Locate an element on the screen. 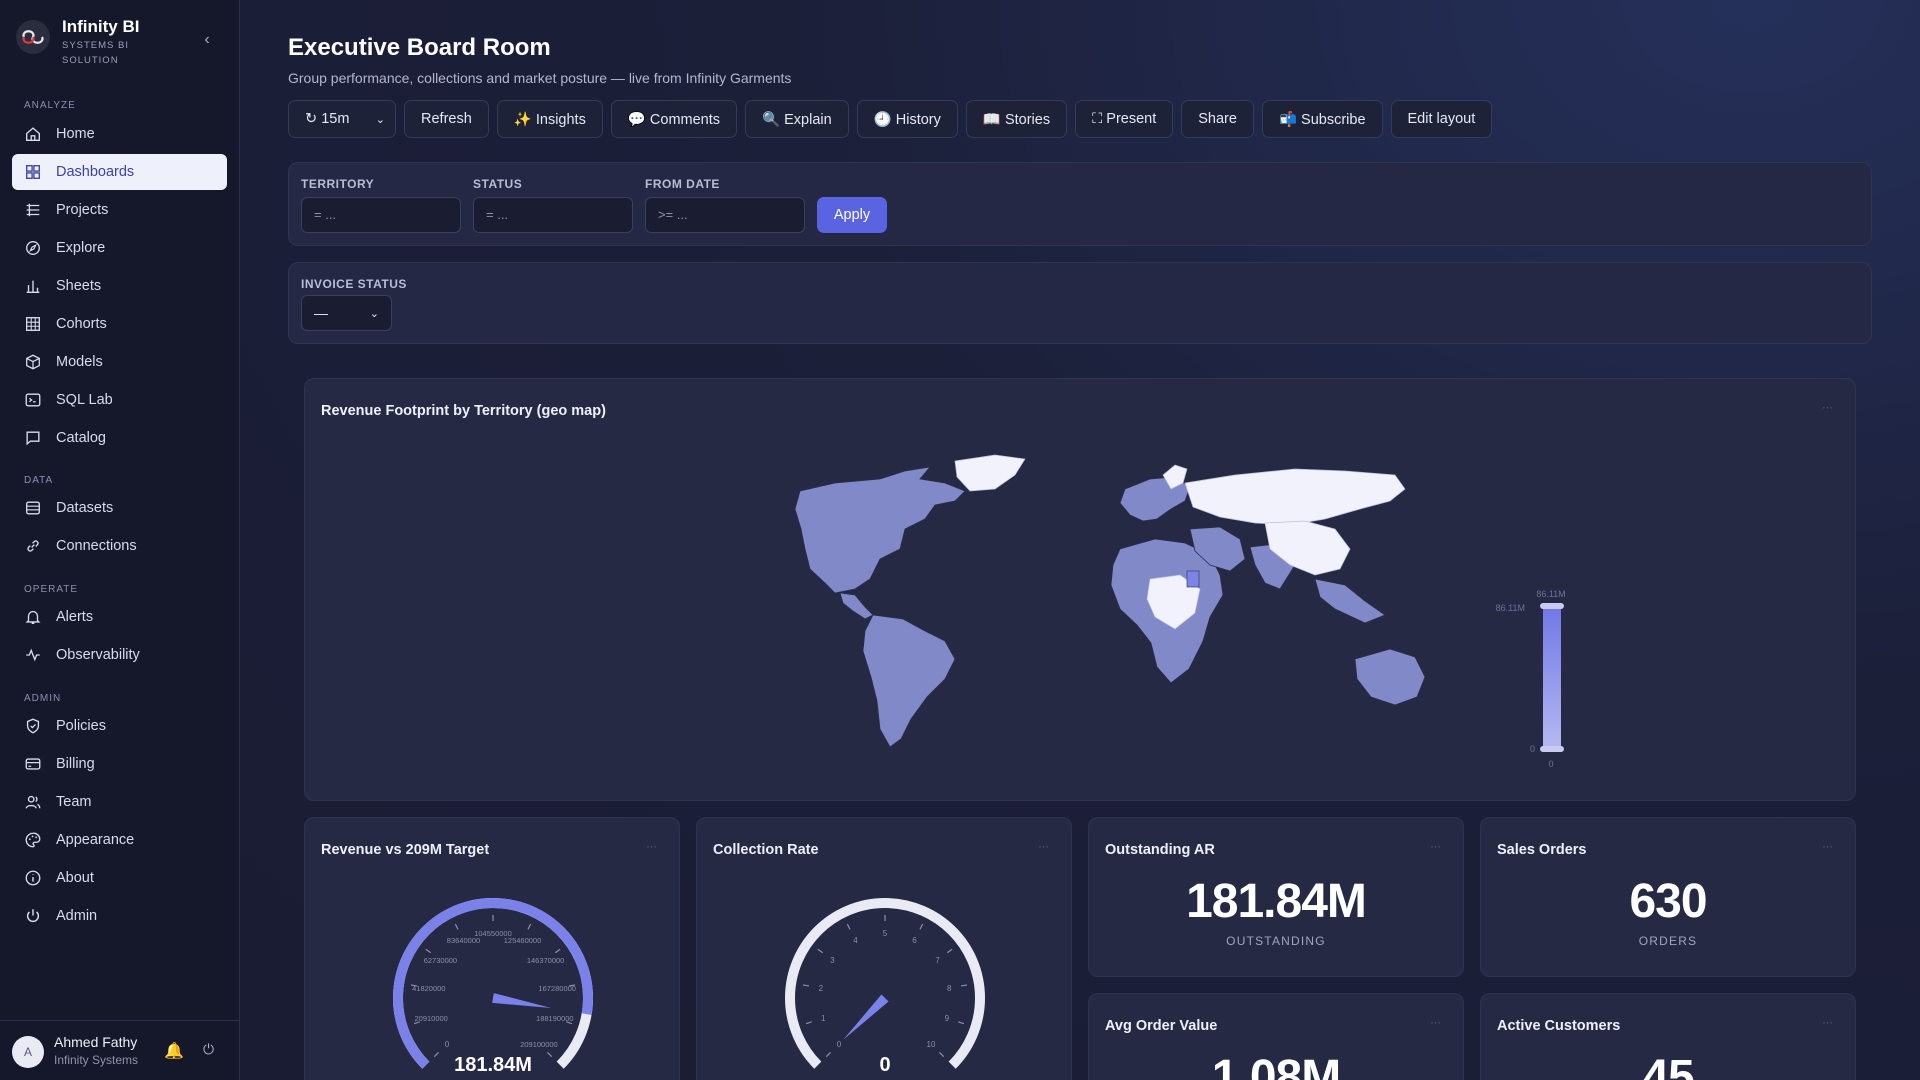  sidebar-item-alerts: Alerts is located at coordinates (119, 617).